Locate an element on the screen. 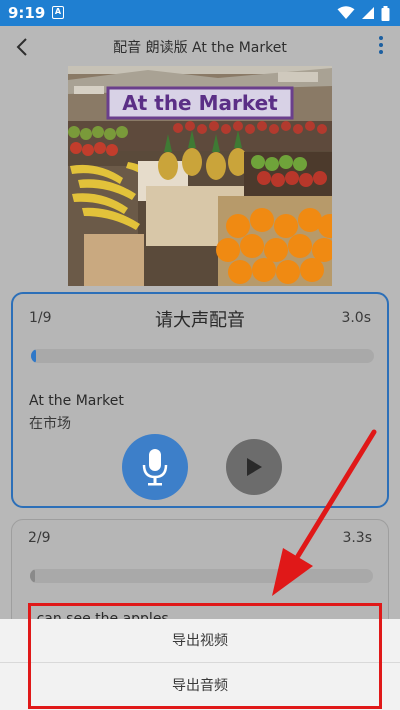  export-bottom-sheet: 导出视频 导出音频 is located at coordinates (200, 664).